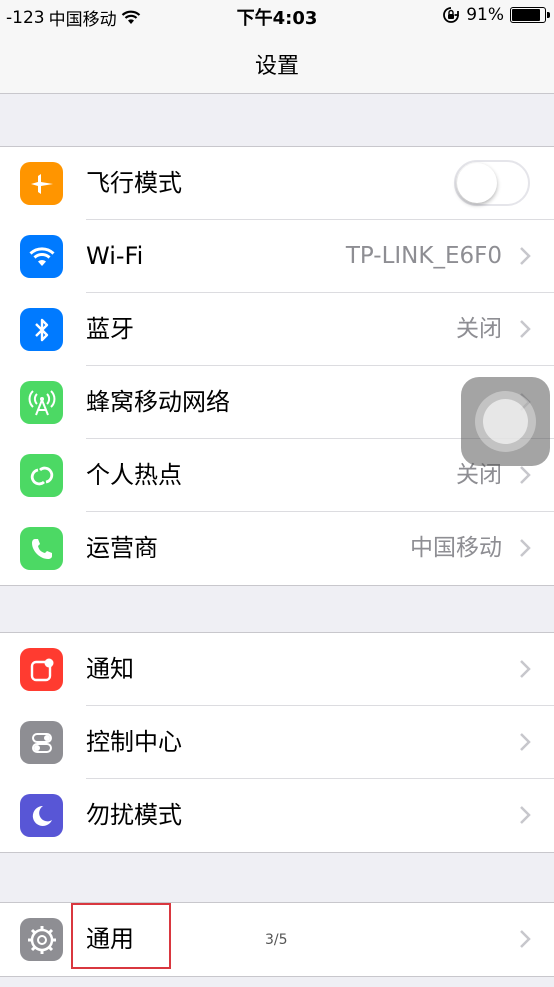  I want to click on settings-row-label: 蓝牙, so click(110, 329).